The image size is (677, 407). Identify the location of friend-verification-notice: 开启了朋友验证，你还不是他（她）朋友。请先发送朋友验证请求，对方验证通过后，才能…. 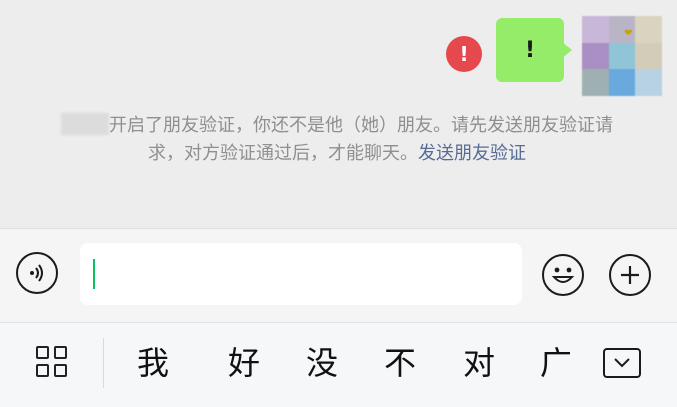
(337, 140).